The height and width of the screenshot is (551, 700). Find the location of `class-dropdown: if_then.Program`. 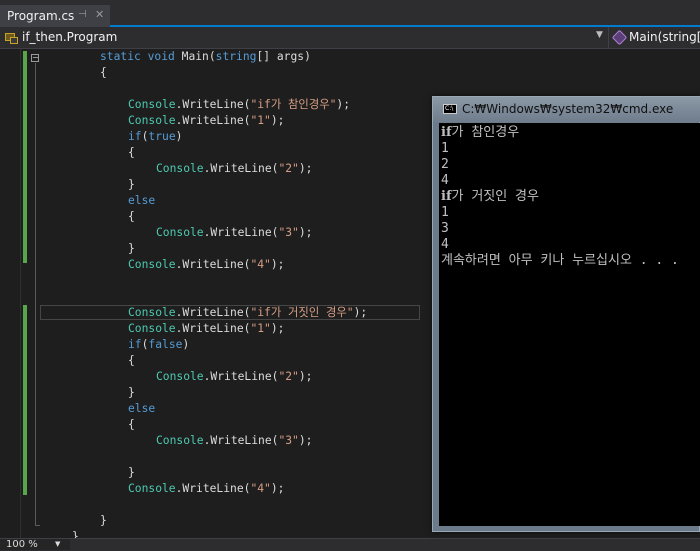

class-dropdown: if_then.Program is located at coordinates (60, 37).